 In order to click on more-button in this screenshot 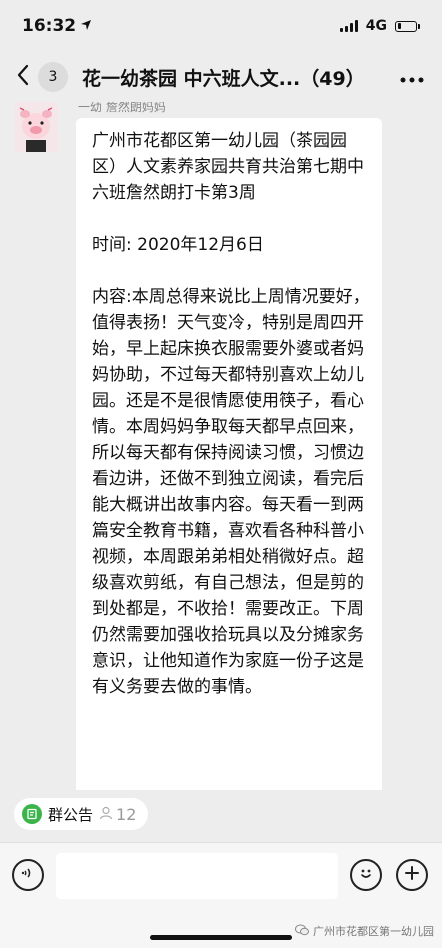, I will do `click(412, 77)`.